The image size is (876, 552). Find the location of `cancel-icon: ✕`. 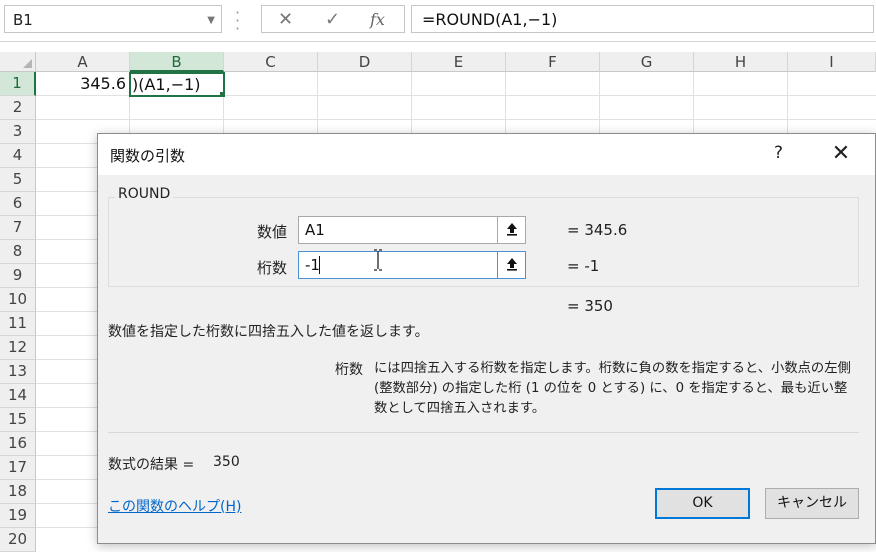

cancel-icon: ✕ is located at coordinates (285, 19).